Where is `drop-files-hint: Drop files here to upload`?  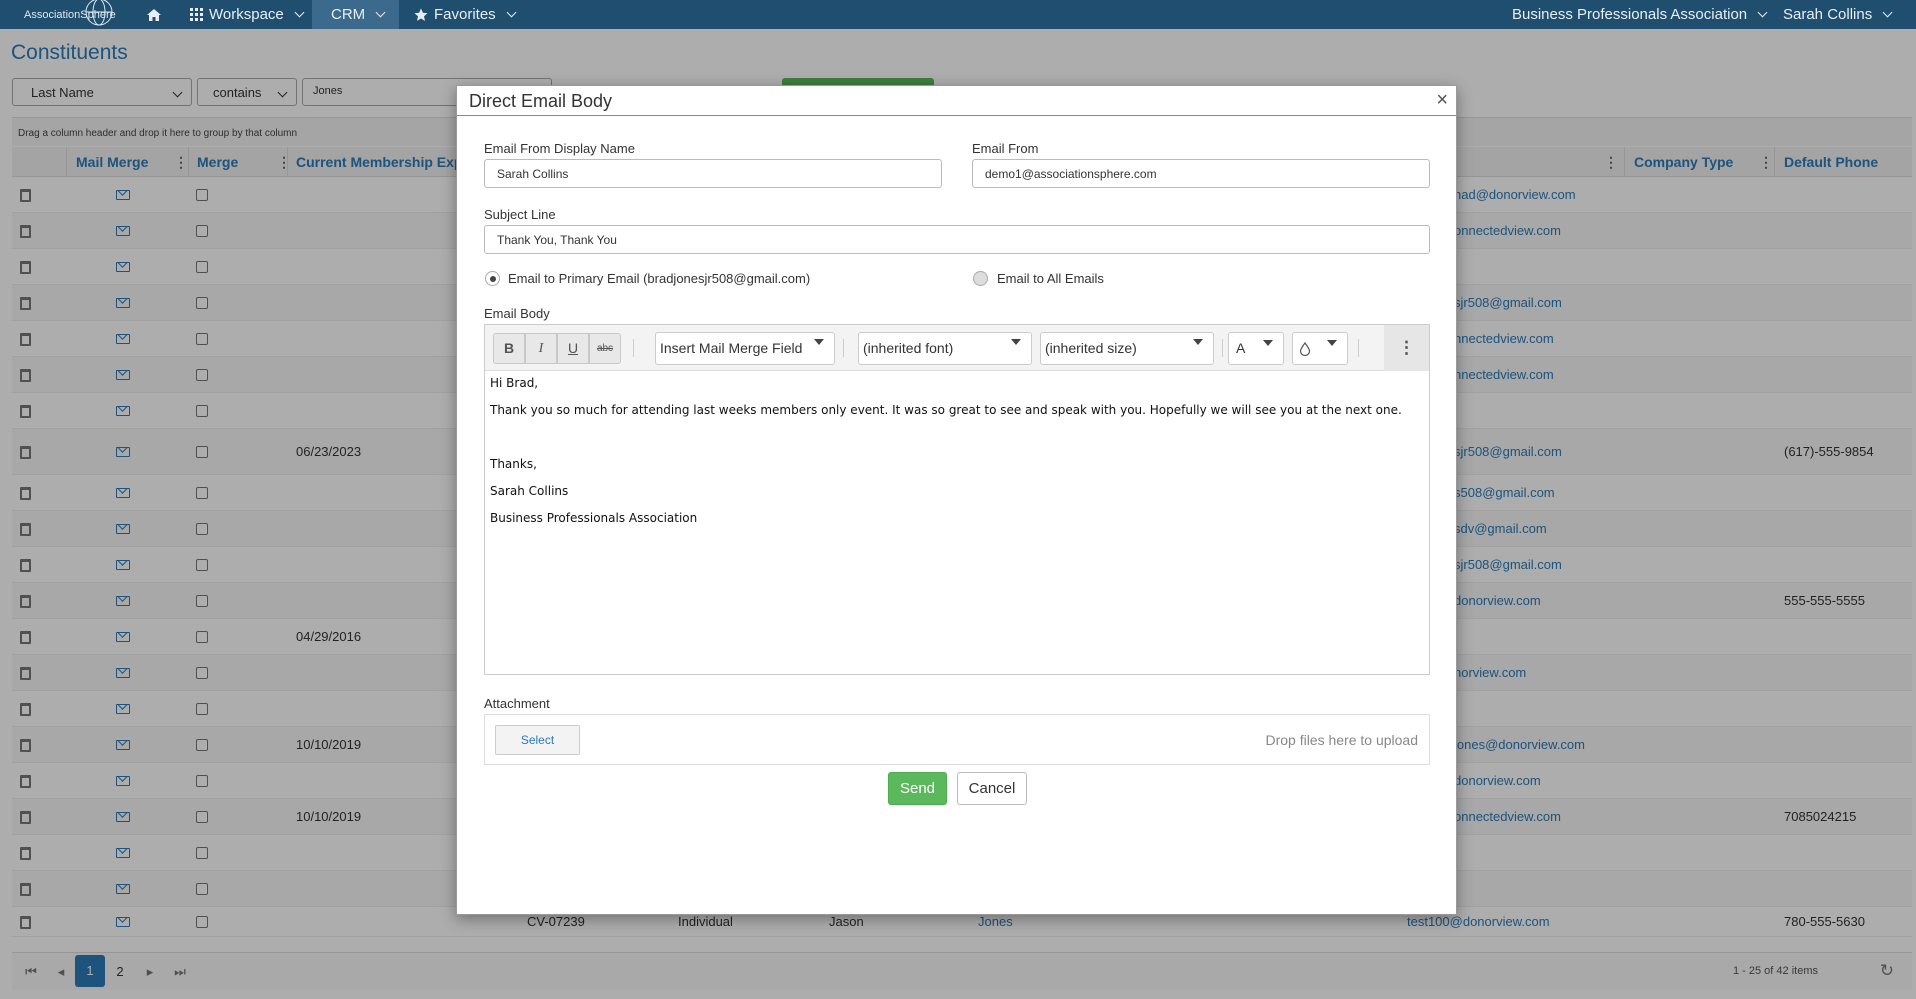
drop-files-hint: Drop files here to upload is located at coordinates (1341, 740).